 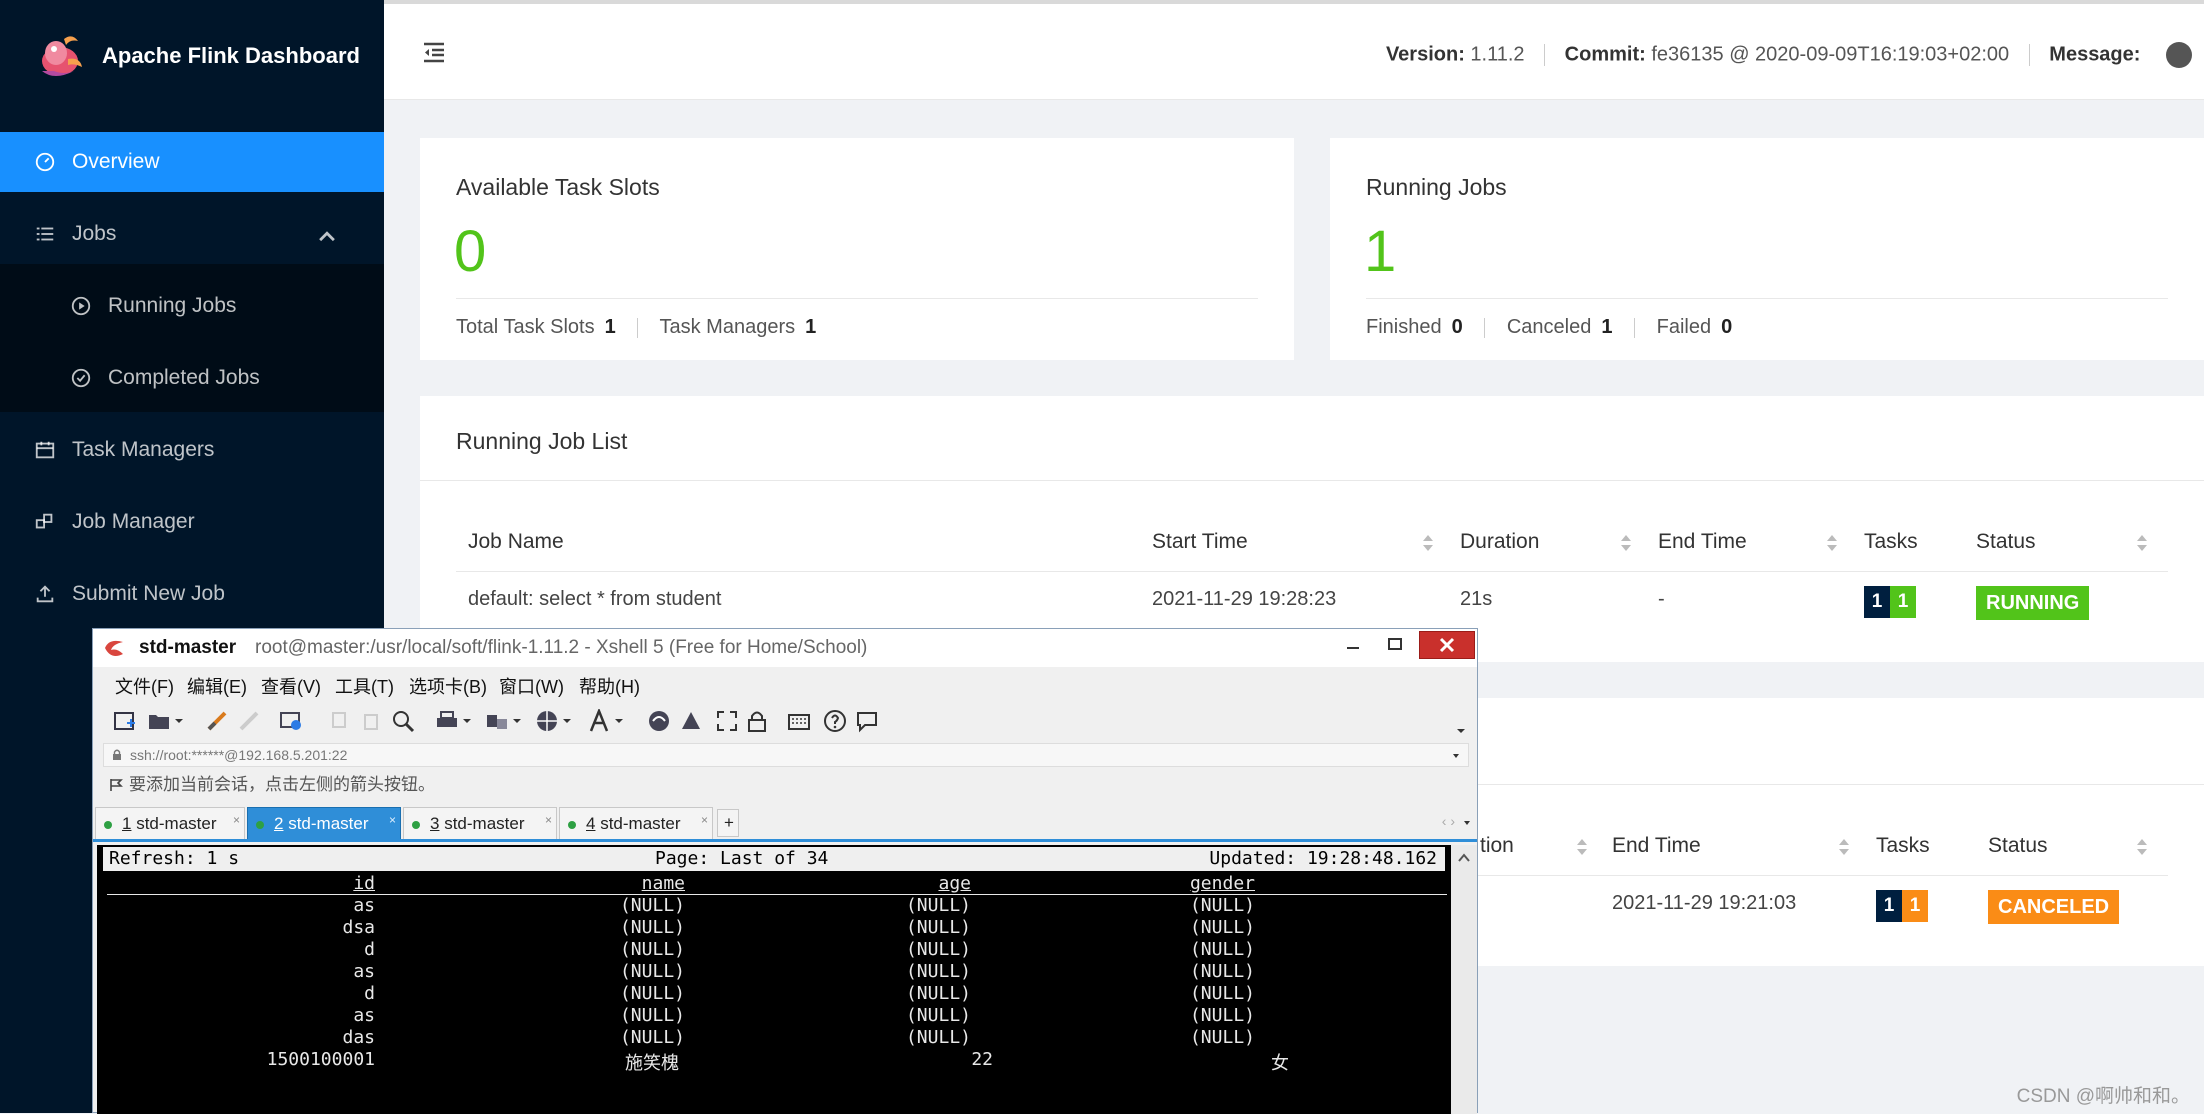 I want to click on menu-edit: 编辑(E), so click(x=217, y=686).